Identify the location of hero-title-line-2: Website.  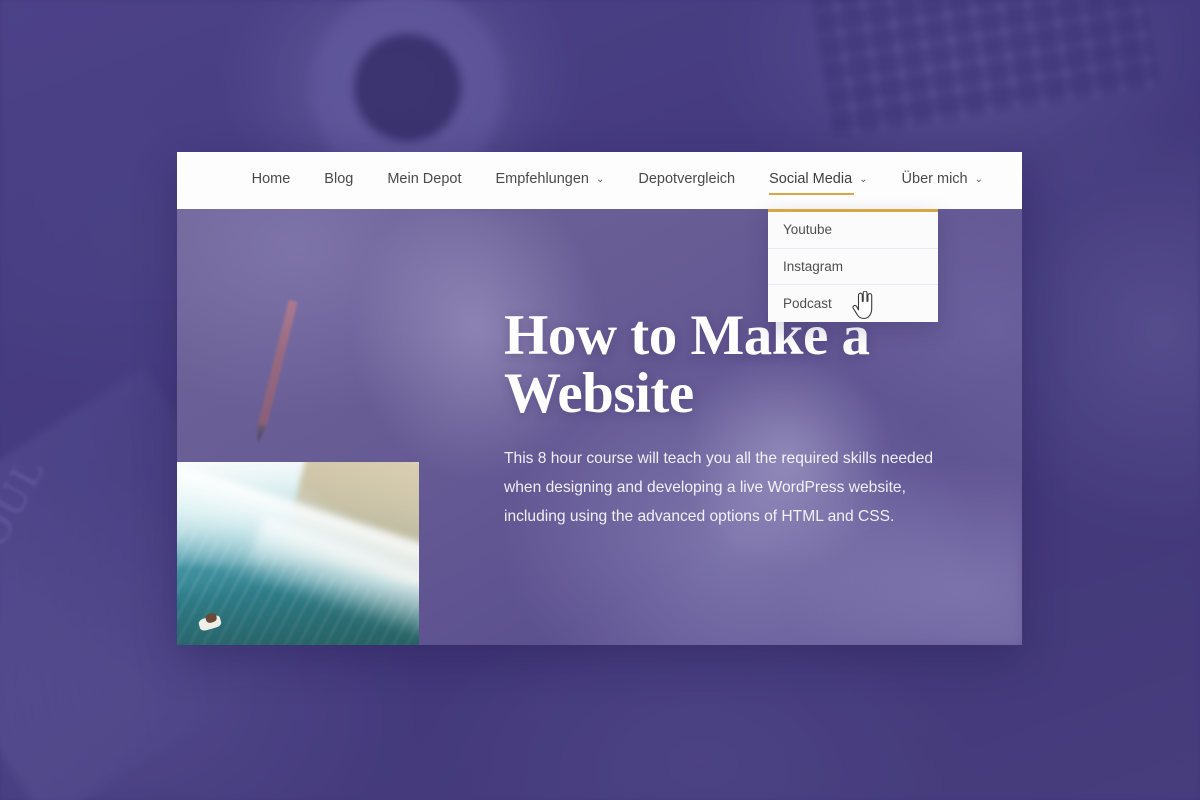
(599, 394).